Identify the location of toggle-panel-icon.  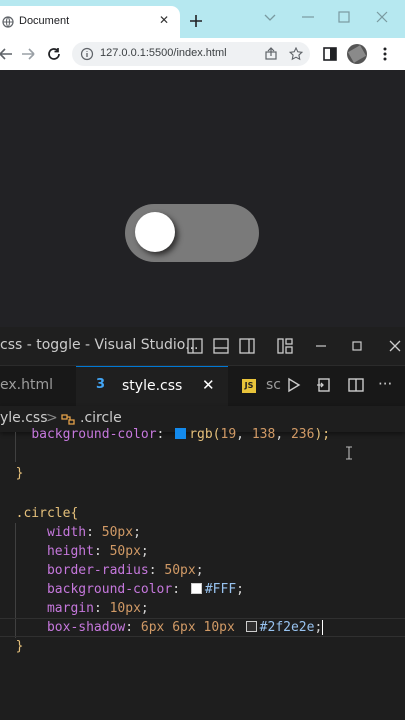
(221, 346).